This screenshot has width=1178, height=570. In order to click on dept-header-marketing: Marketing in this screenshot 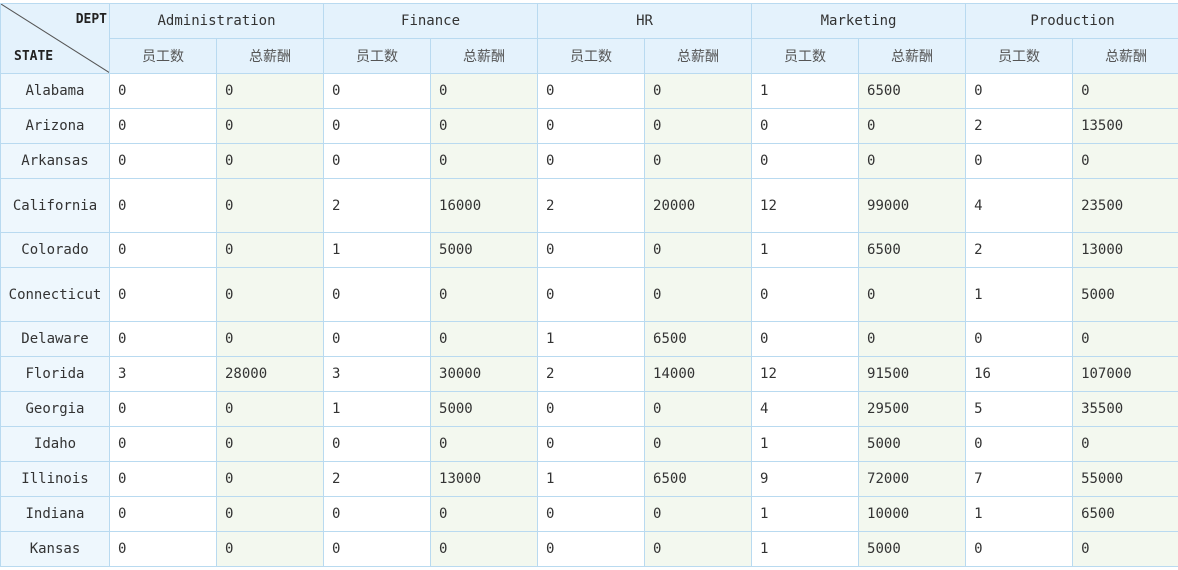, I will do `click(859, 21)`.